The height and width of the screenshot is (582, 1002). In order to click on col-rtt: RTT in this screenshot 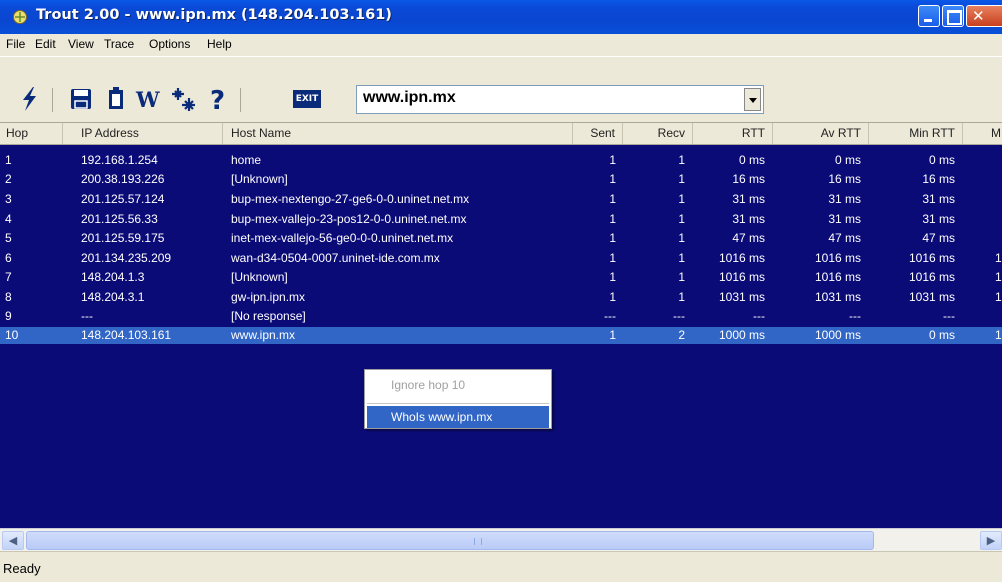, I will do `click(733, 133)`.